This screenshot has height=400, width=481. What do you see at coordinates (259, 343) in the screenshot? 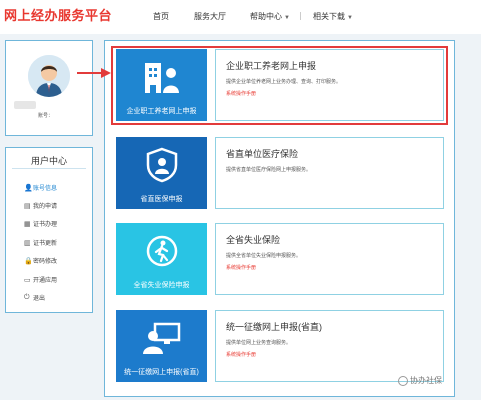
I see `service-description: 提供单位网上业务查询服务。` at bounding box center [259, 343].